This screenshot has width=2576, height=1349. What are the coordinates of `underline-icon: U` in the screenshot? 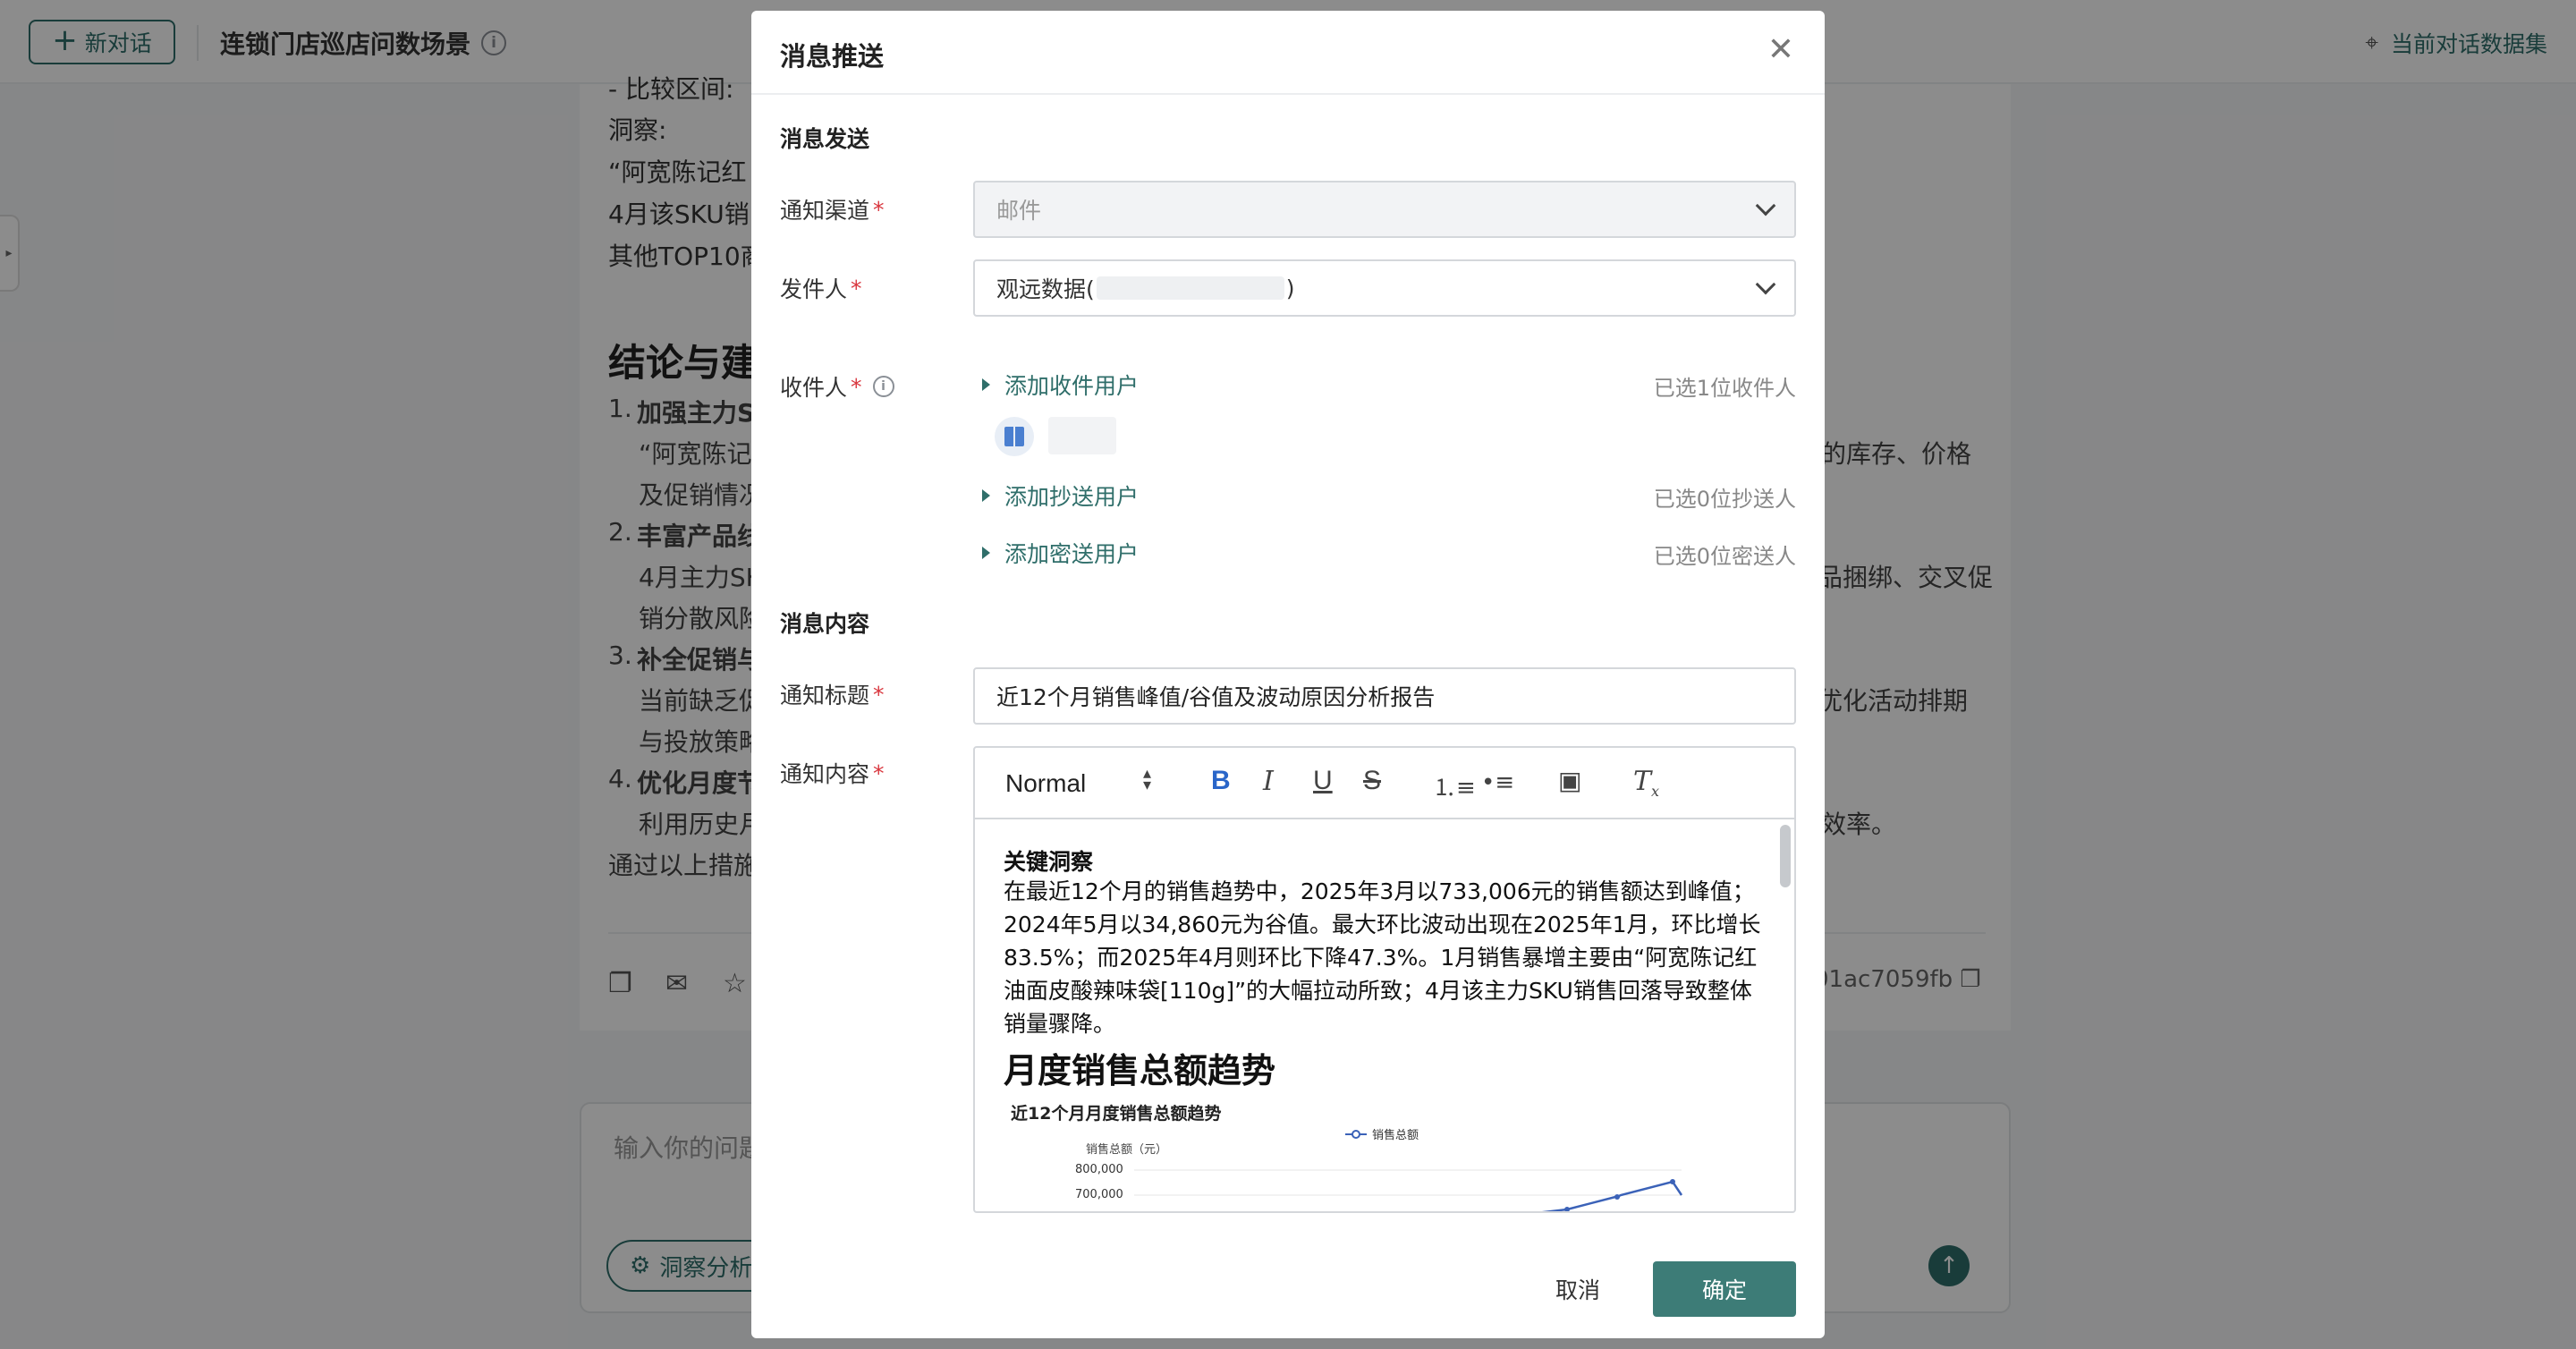 It's located at (1323, 781).